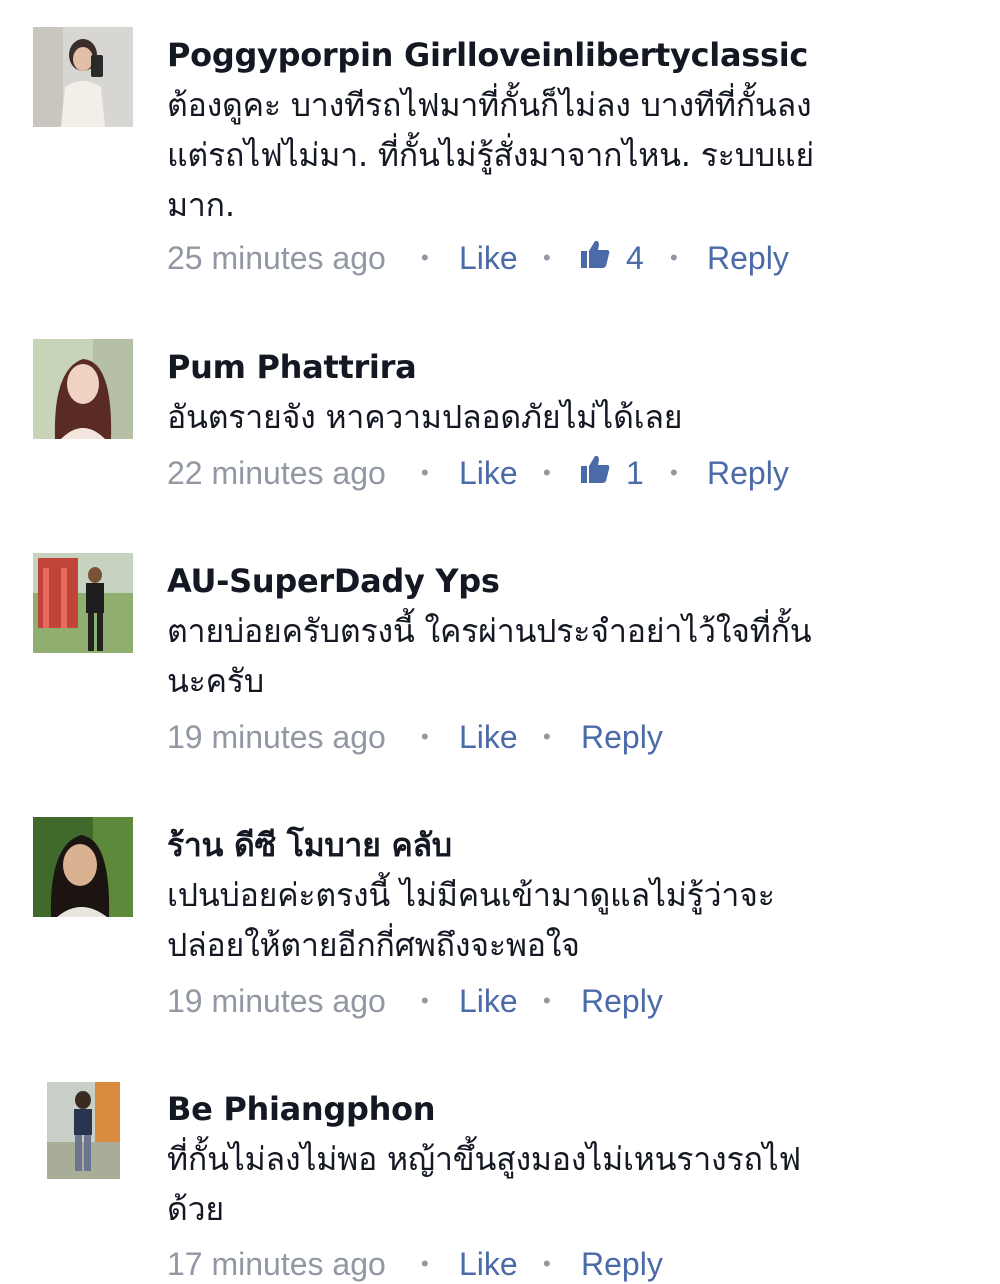 This screenshot has height=1284, width=1000. What do you see at coordinates (567, 1109) in the screenshot?
I see `comment-author-name: Be Phiangphon` at bounding box center [567, 1109].